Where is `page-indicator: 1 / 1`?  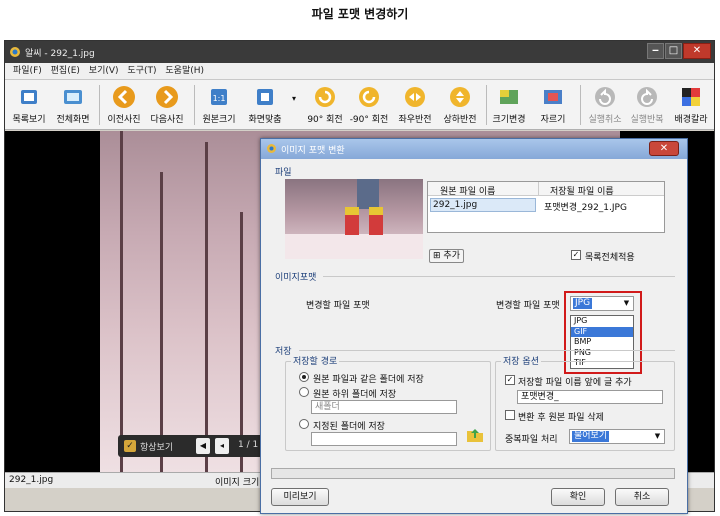 page-indicator: 1 / 1 is located at coordinates (248, 445).